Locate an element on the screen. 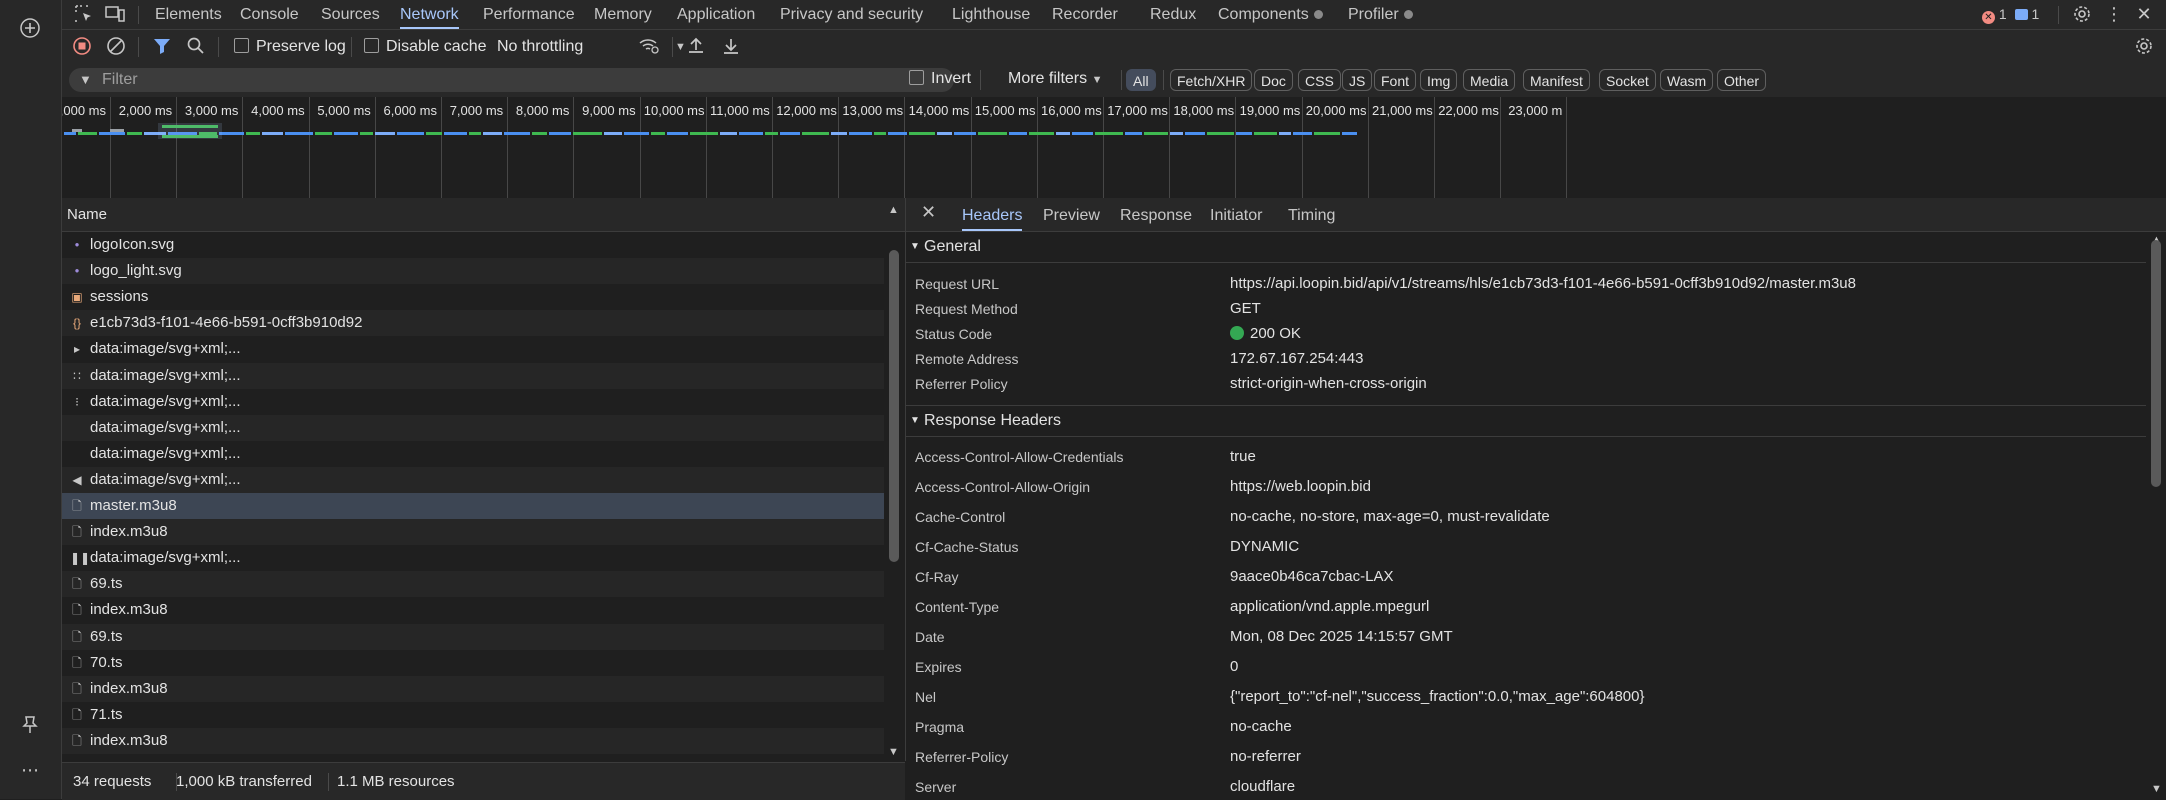  response-header-value: cloudflare is located at coordinates (1262, 786).